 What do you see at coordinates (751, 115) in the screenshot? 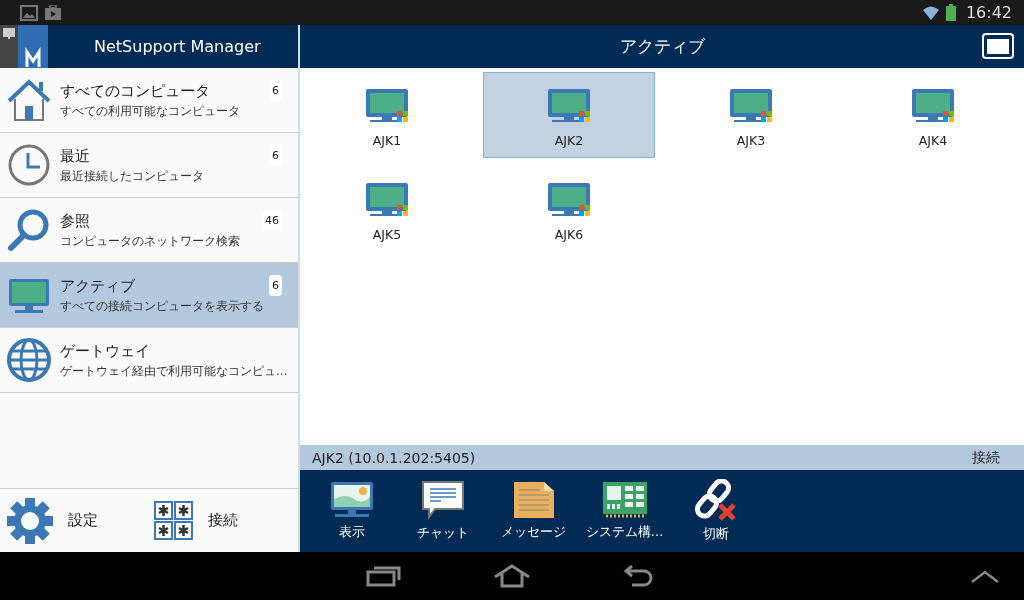
I see `computer-tile: AJK3` at bounding box center [751, 115].